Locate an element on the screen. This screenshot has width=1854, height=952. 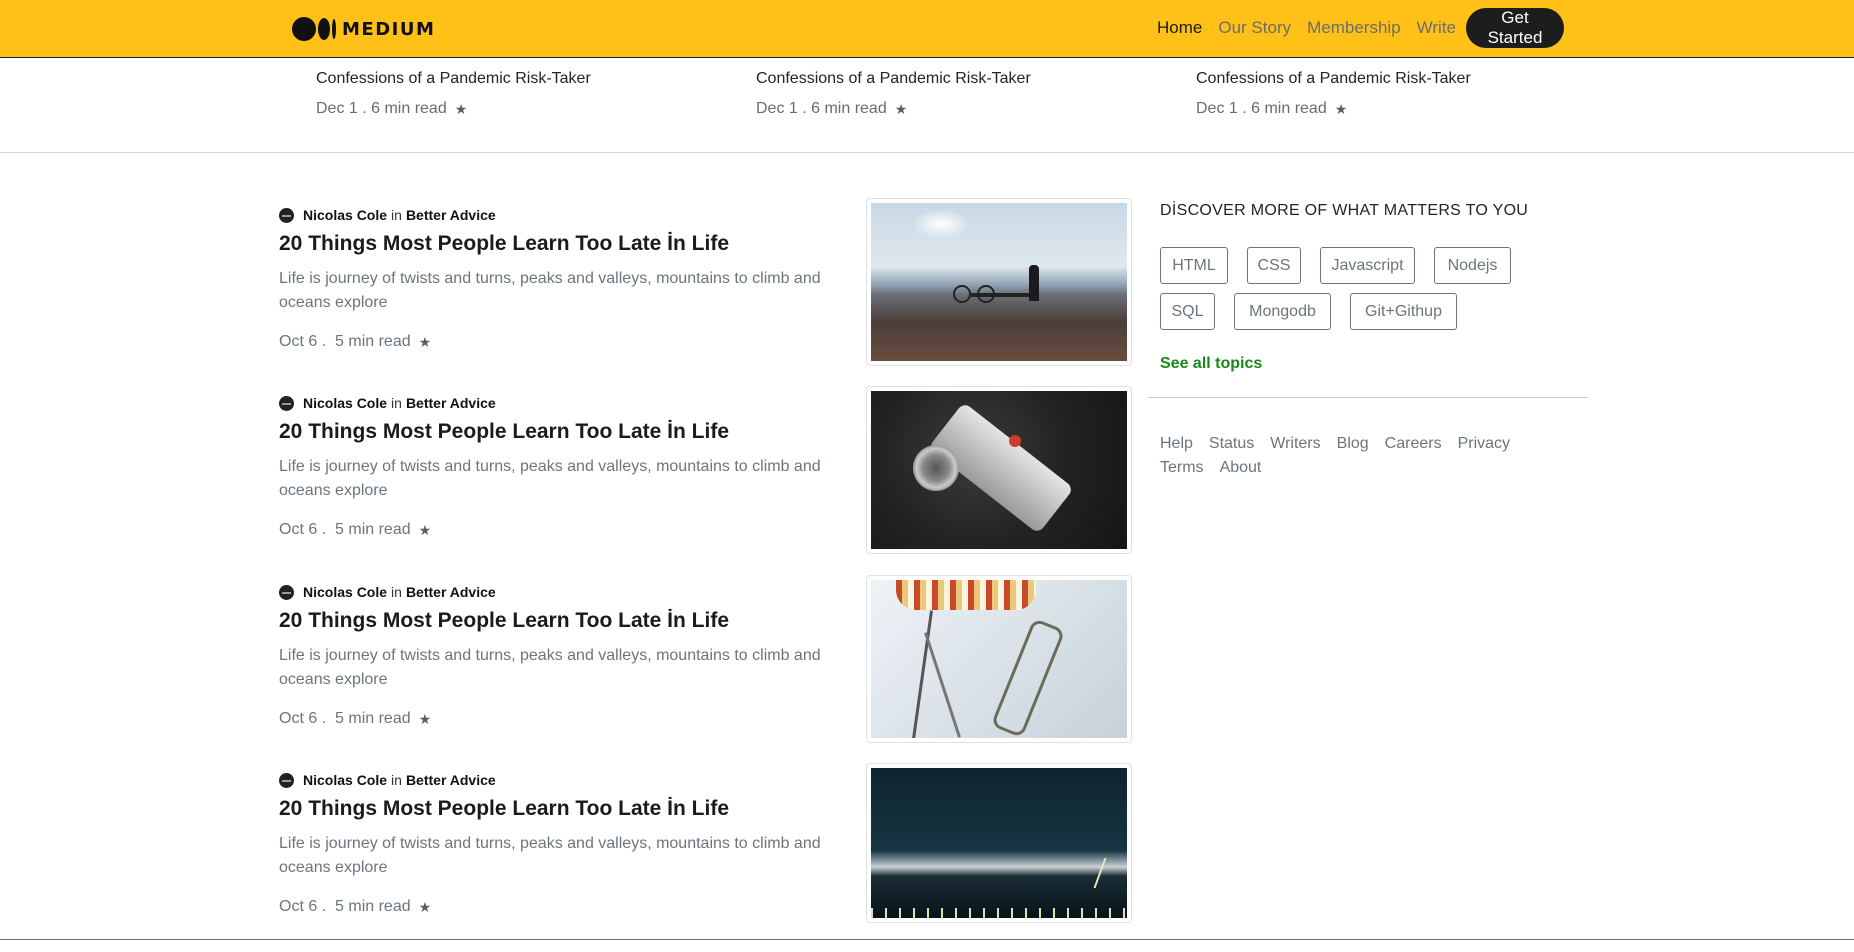
brand-logo: MEDIUM is located at coordinates (363, 29).